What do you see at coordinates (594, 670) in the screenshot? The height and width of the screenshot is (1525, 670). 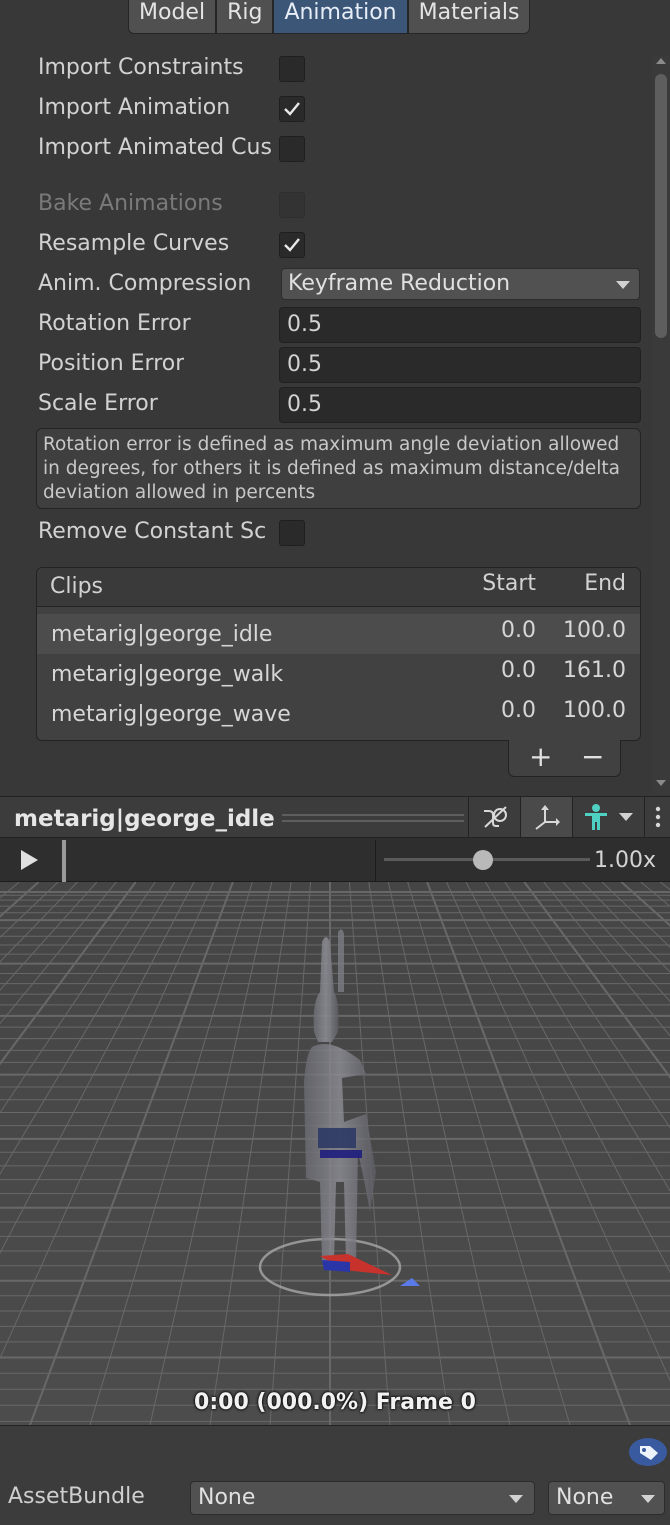 I see `clip-end: 161.0` at bounding box center [594, 670].